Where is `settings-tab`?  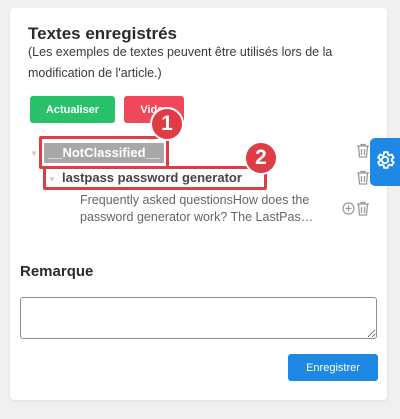 settings-tab is located at coordinates (385, 162).